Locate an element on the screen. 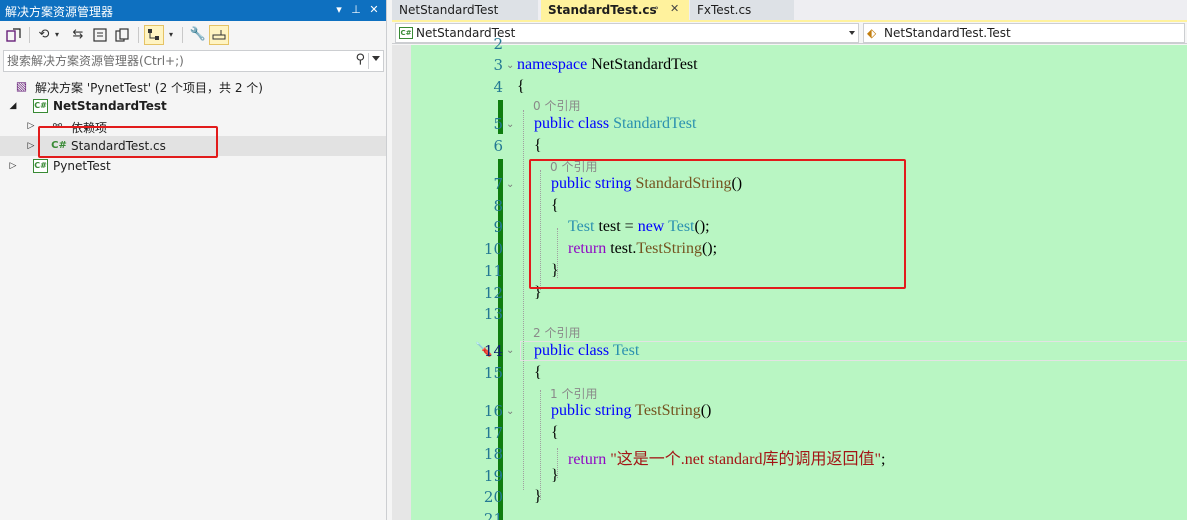 Image resolution: width=1187 pixels, height=520 pixels. code-line: 4{ is located at coordinates (799, 87).